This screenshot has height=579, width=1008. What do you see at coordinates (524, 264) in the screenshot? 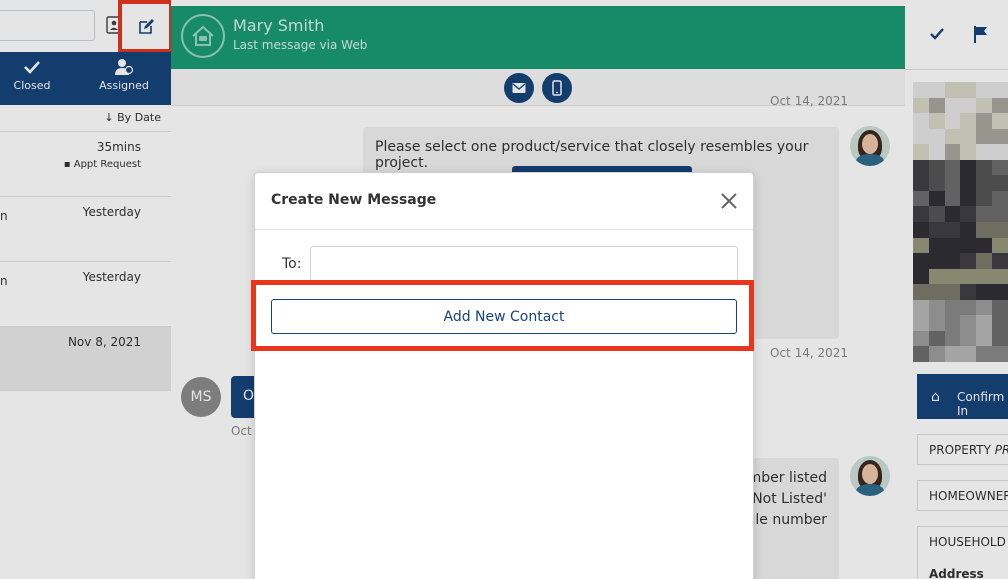
I see `to-recipient-input` at bounding box center [524, 264].